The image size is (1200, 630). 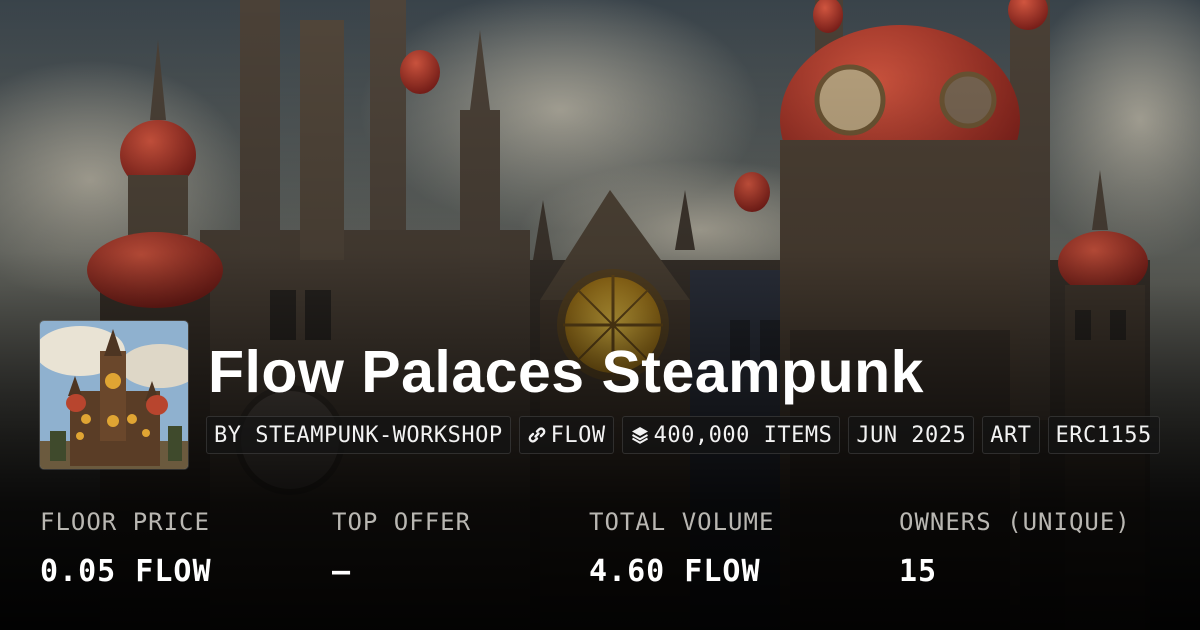 What do you see at coordinates (125, 522) in the screenshot?
I see `stat-label: FLOOR PRICE` at bounding box center [125, 522].